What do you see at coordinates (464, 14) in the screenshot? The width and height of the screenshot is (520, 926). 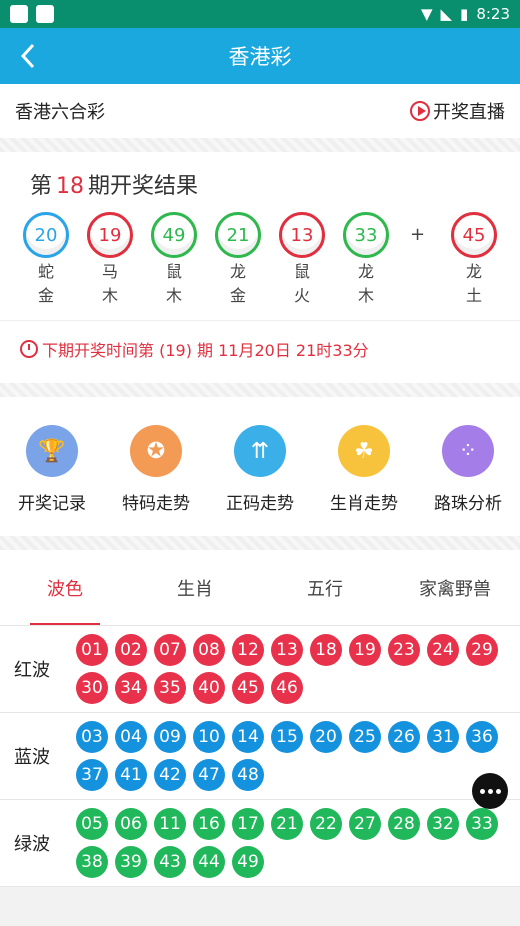 I see `battery-icon: ▮` at bounding box center [464, 14].